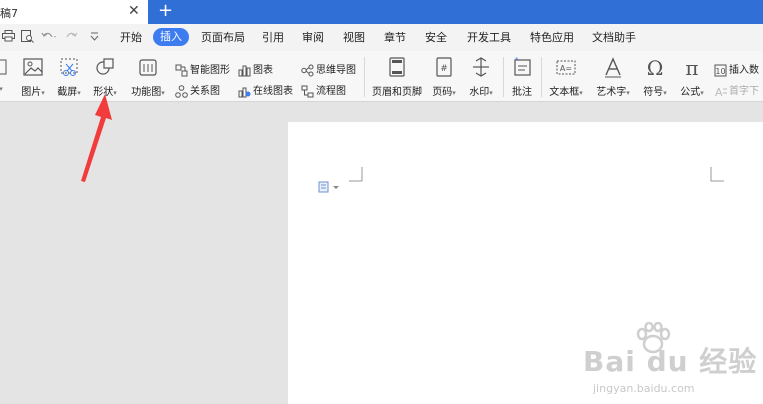 The height and width of the screenshot is (404, 763). Describe the element at coordinates (397, 92) in the screenshot. I see `header-footer-label: 页眉和页脚` at that location.